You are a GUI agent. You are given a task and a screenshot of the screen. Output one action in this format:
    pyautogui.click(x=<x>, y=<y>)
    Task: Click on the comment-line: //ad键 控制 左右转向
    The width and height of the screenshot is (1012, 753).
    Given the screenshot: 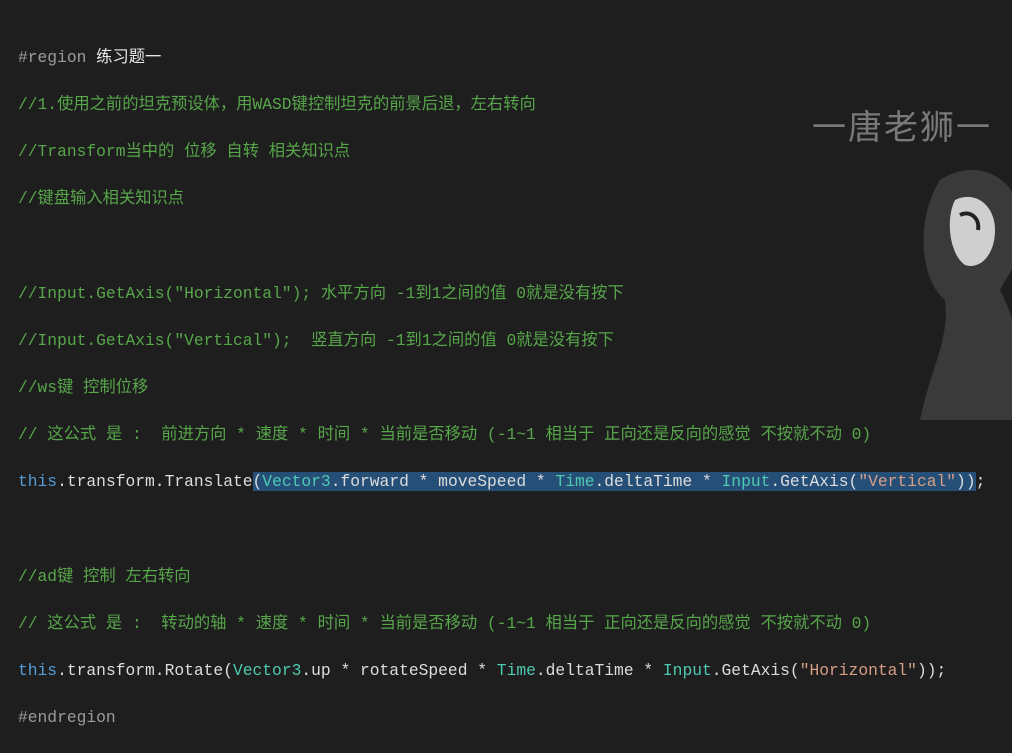 What is the action you would take?
    pyautogui.click(x=104, y=576)
    